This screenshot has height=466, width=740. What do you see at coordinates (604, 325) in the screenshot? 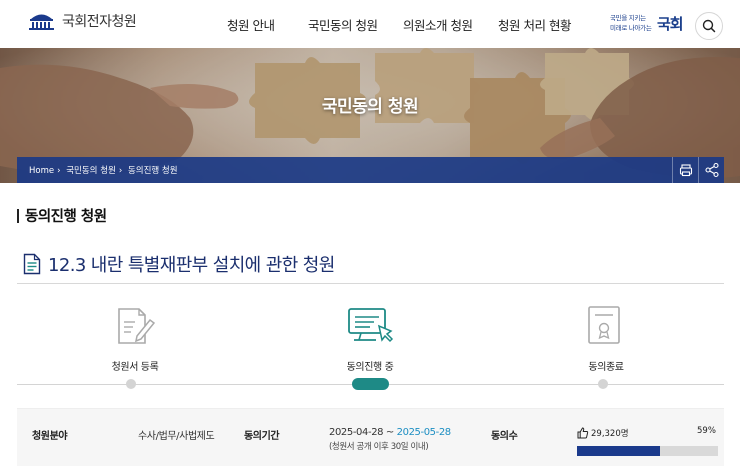
I see `certificate-icon` at bounding box center [604, 325].